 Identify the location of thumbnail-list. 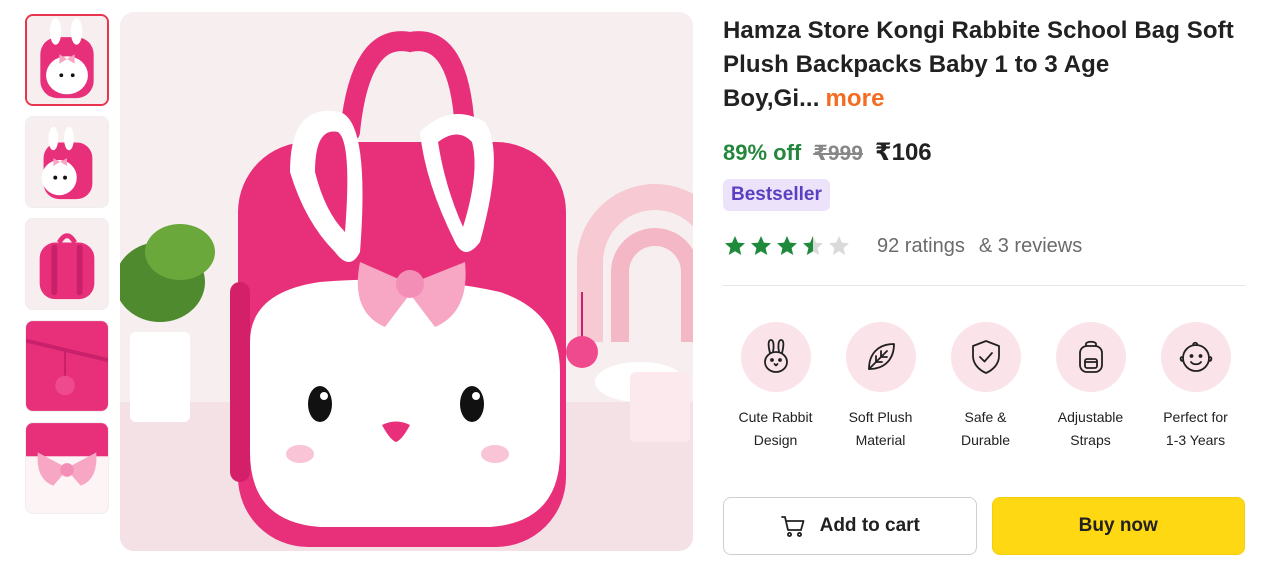
(67, 269).